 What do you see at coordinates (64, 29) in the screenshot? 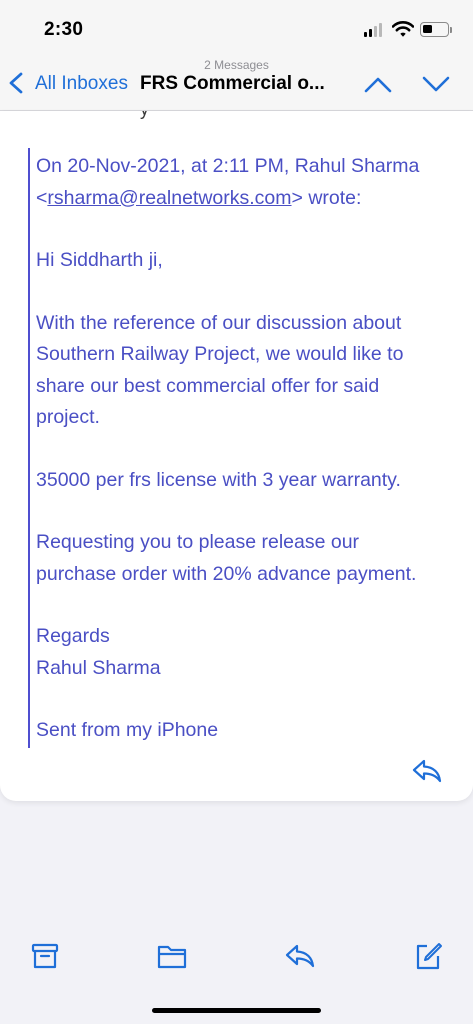
I see `status-time: 2:30` at bounding box center [64, 29].